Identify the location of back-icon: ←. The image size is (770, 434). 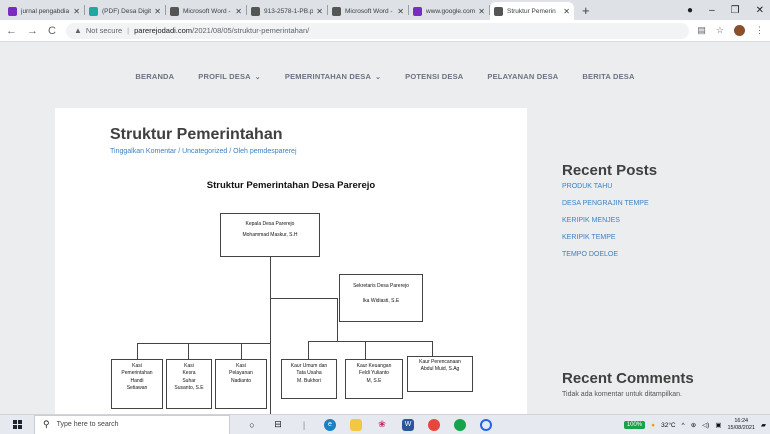
(11, 31).